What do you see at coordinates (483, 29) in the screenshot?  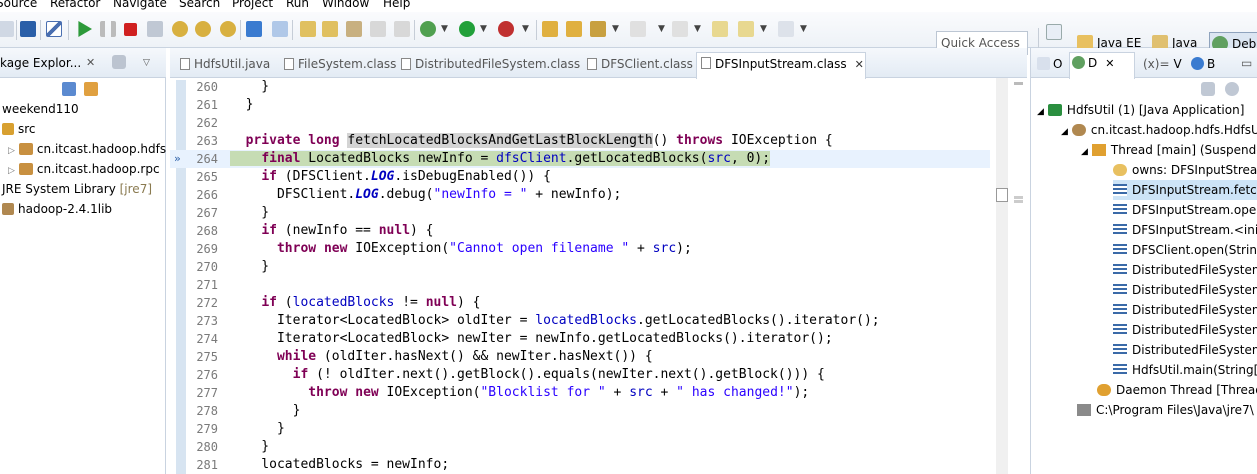 I see `run-dropdown-icon: ▼` at bounding box center [483, 29].